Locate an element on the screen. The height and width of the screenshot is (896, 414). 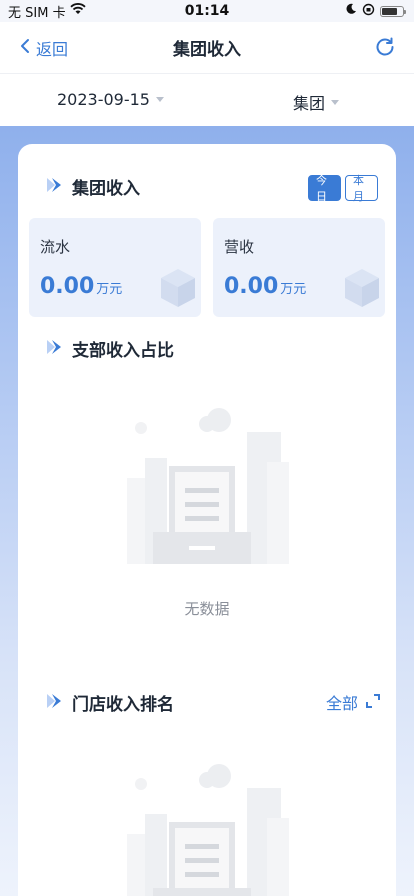
refresh-icon is located at coordinates (385, 49).